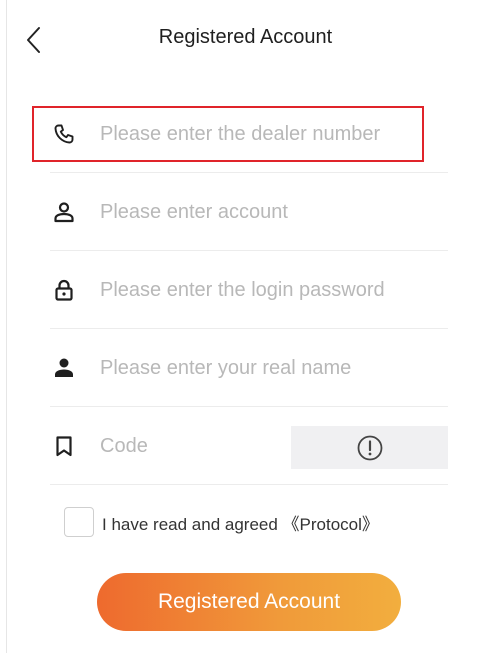 This screenshot has width=491, height=653. Describe the element at coordinates (79, 522) in the screenshot. I see `agreement-checkbox` at that location.